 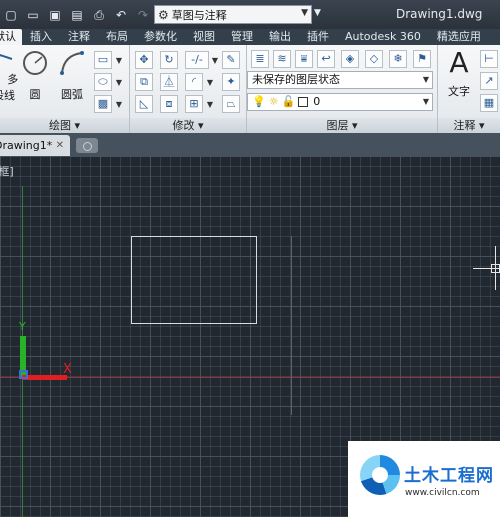 What do you see at coordinates (143, 15) in the screenshot?
I see `redo-icon: ↷` at bounding box center [143, 15].